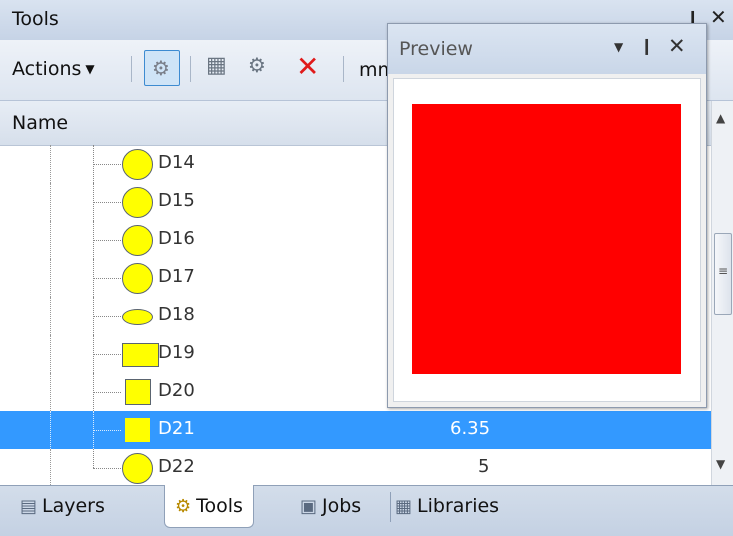  I want to click on column-name-header: Name, so click(40, 123).